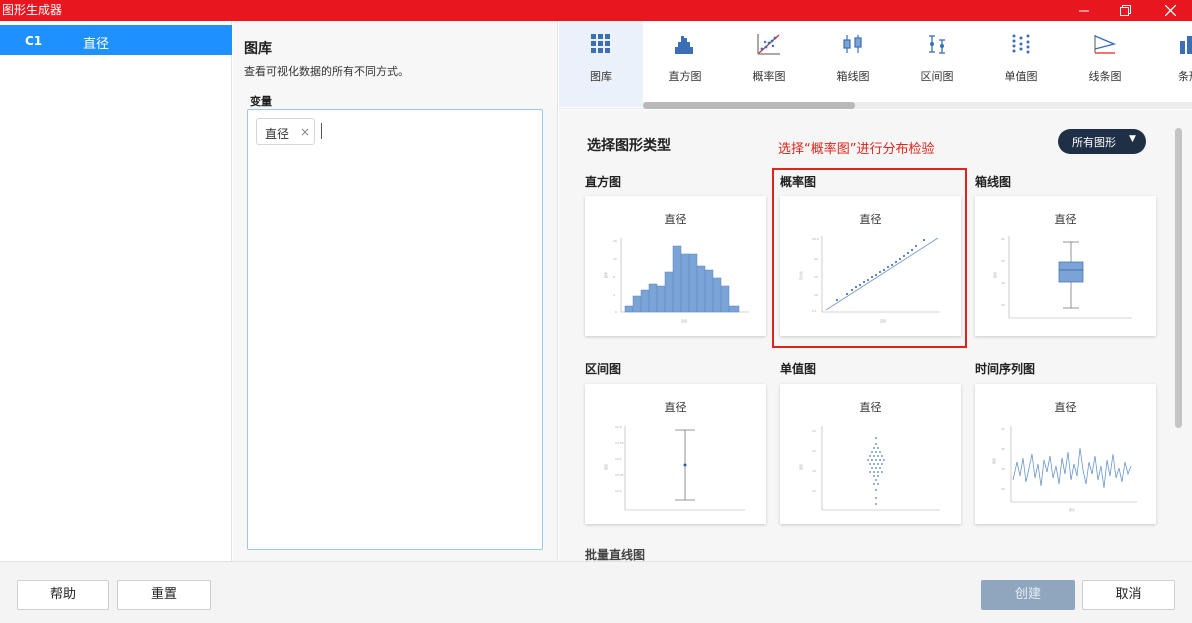  What do you see at coordinates (629, 146) in the screenshot?
I see `section-title: 选择图形类型` at bounding box center [629, 146].